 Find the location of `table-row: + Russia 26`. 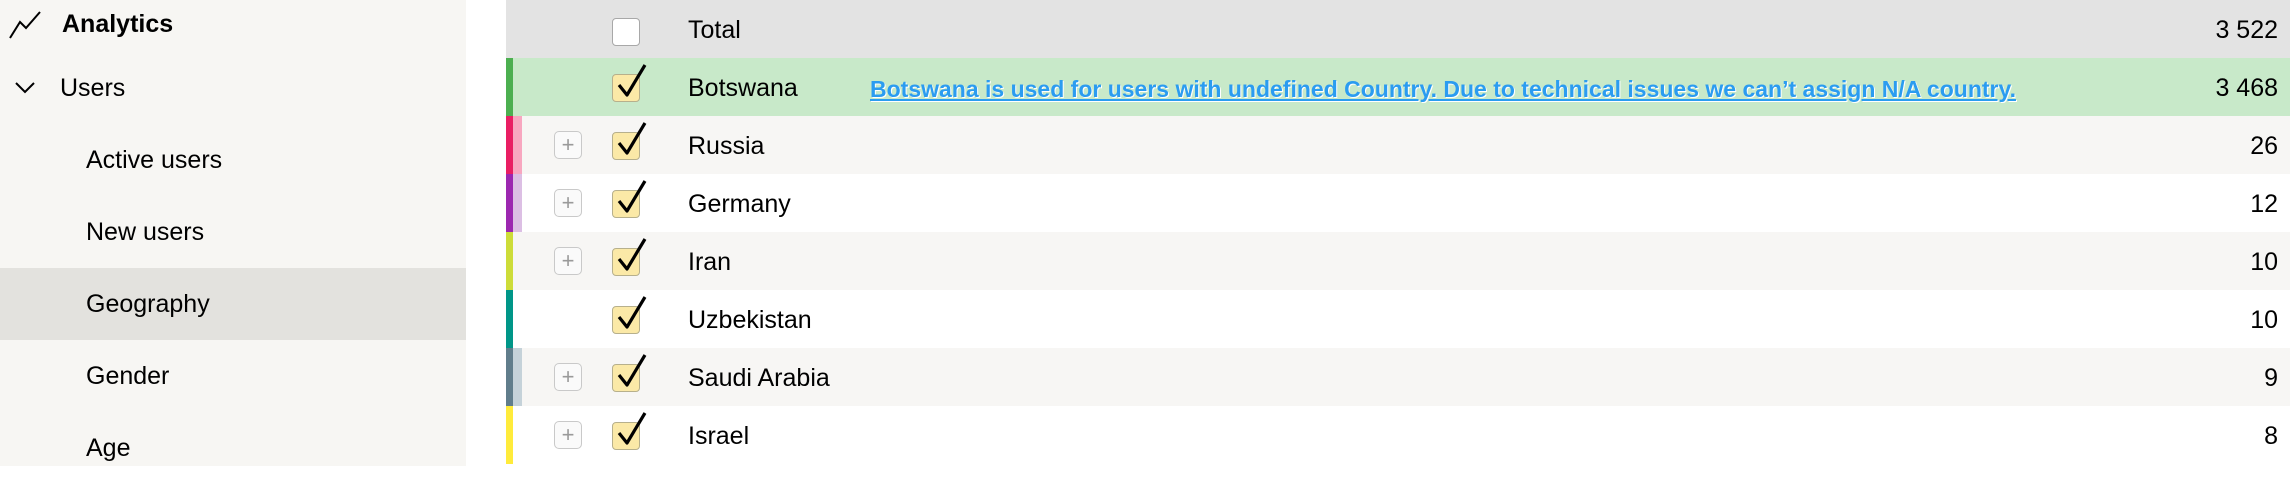

table-row: + Russia 26 is located at coordinates (1398, 145).